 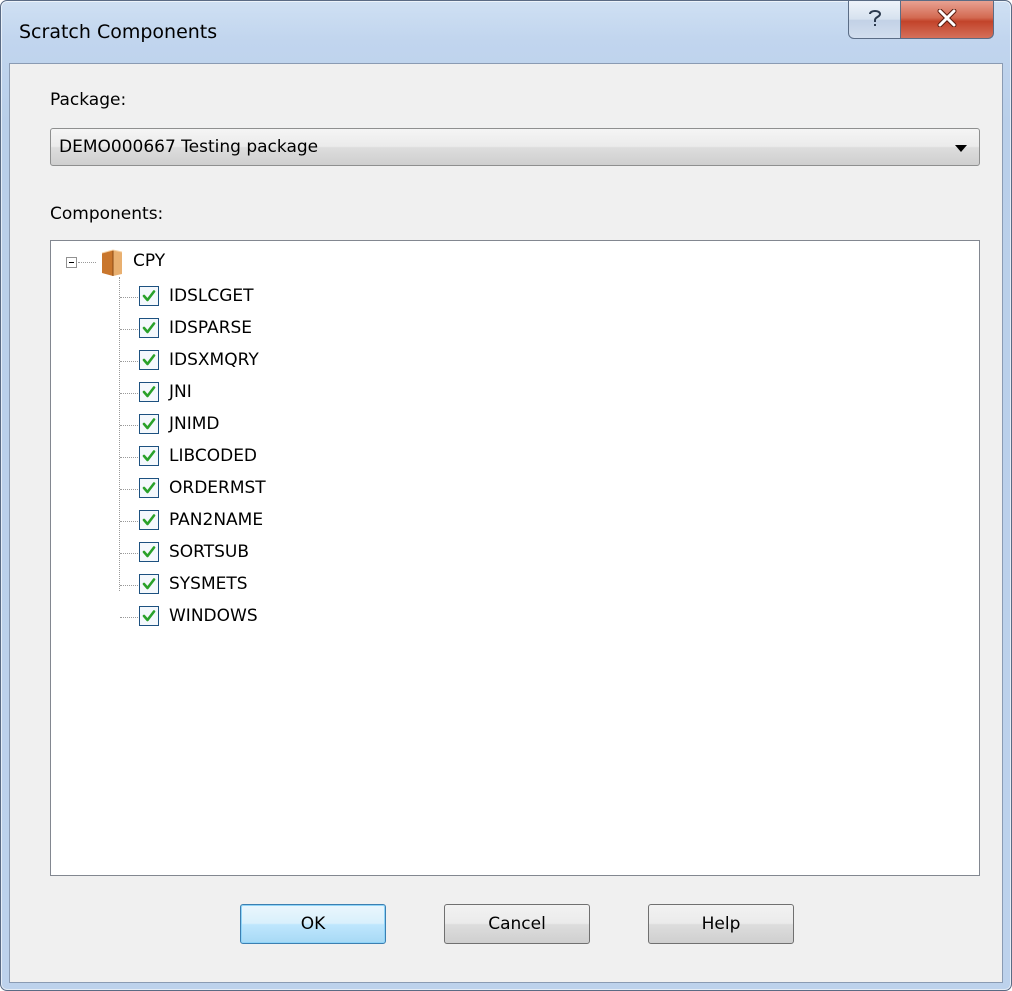 What do you see at coordinates (88, 100) in the screenshot?
I see `package-label: Package:` at bounding box center [88, 100].